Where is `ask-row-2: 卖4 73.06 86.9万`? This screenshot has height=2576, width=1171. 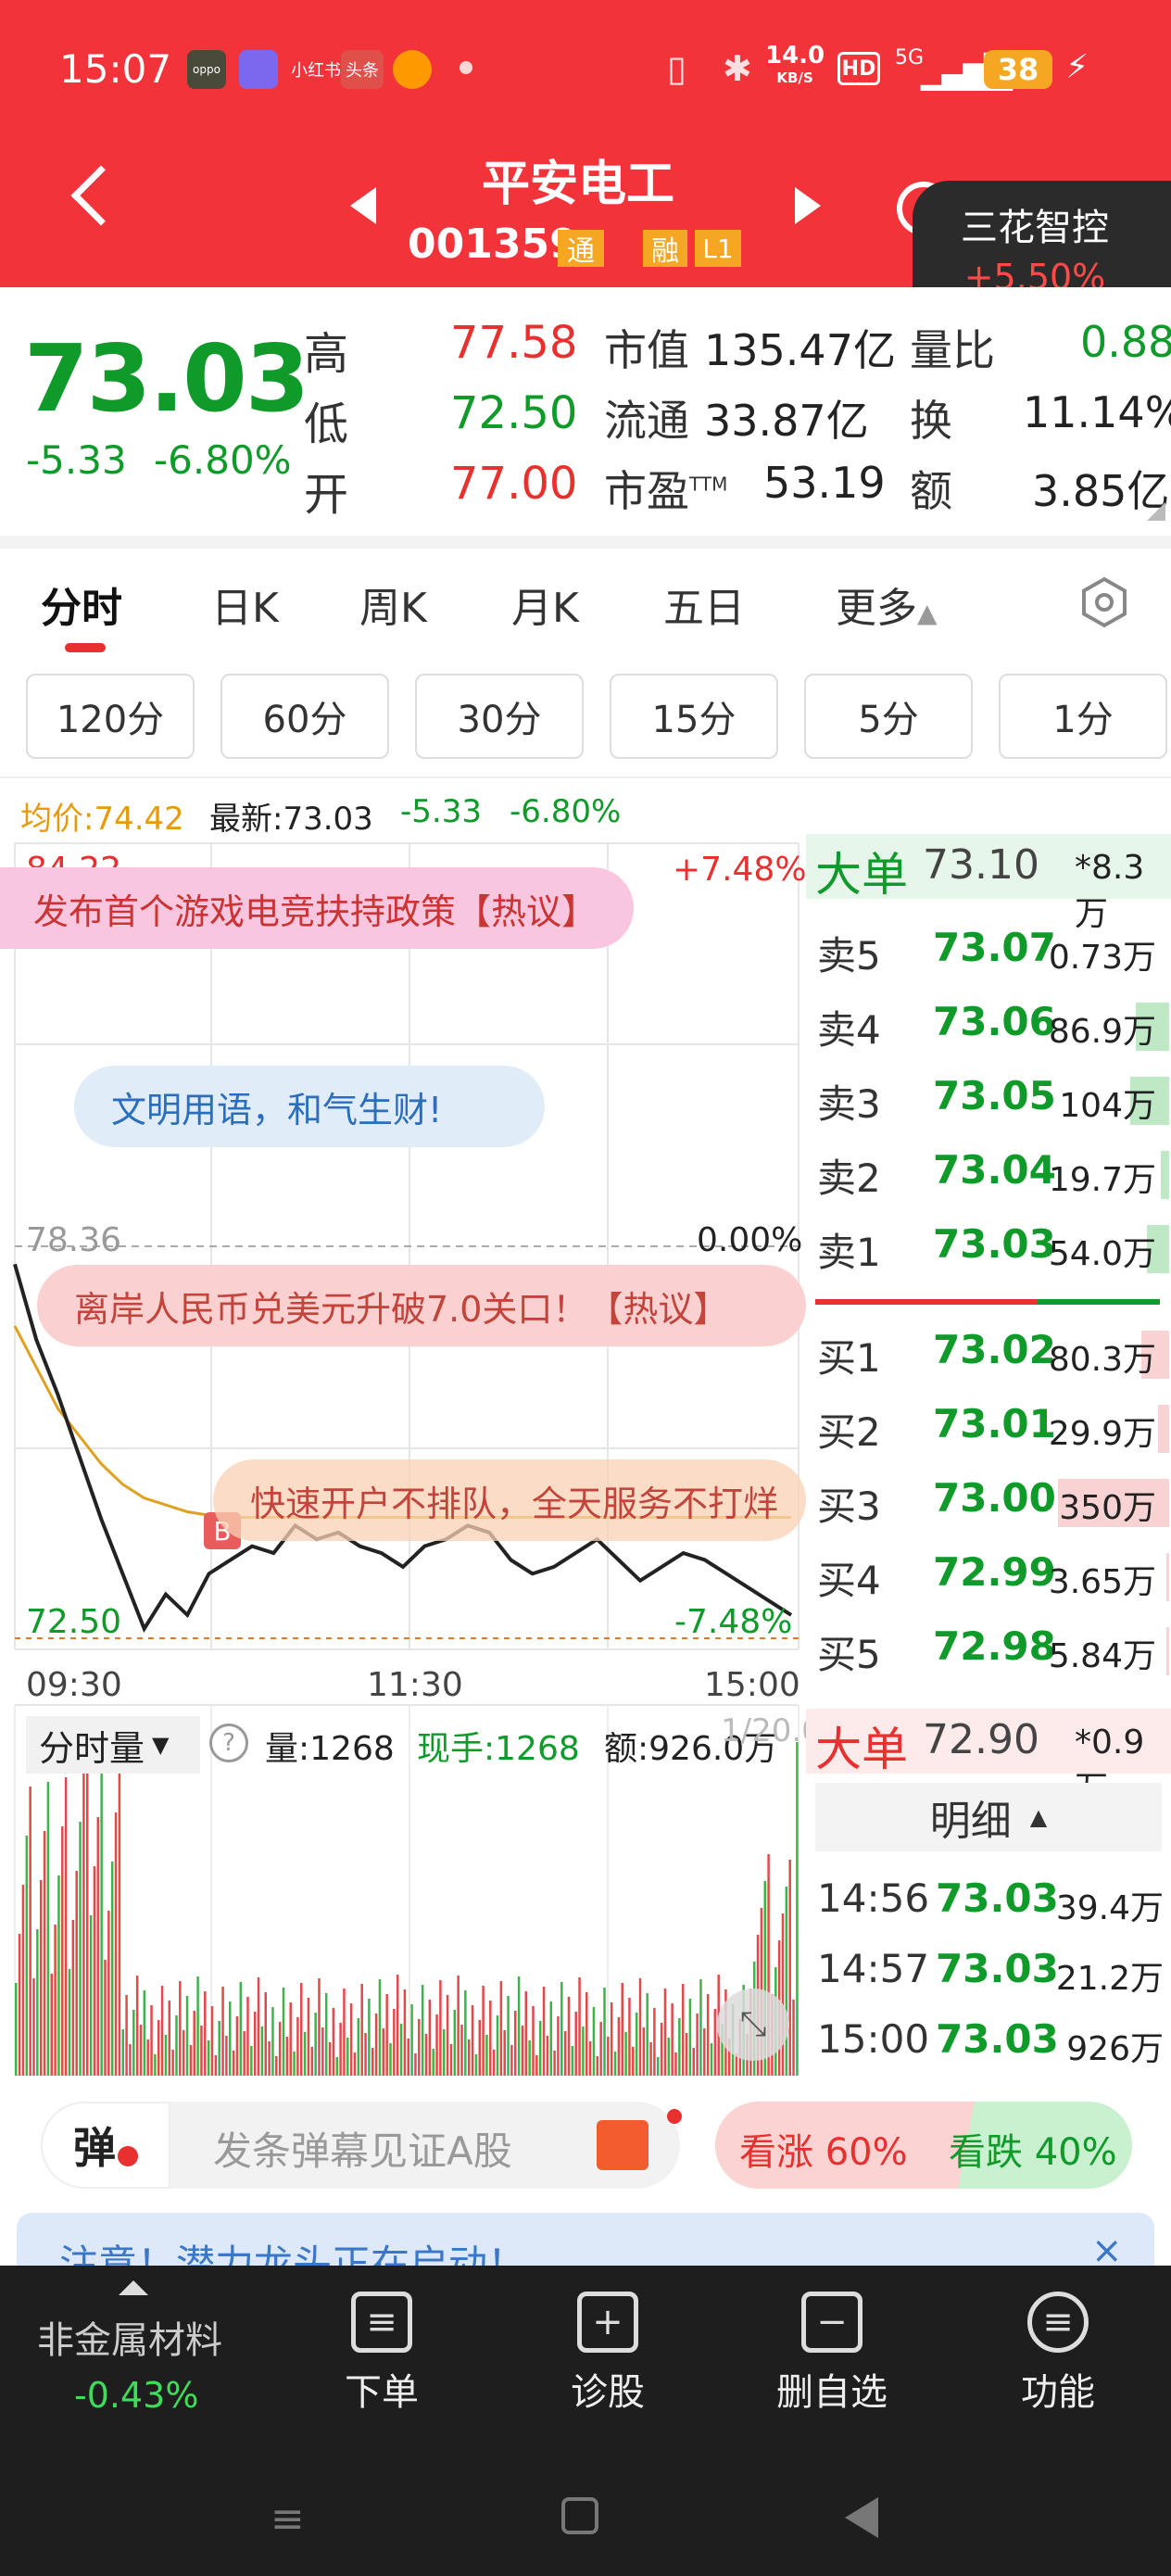
ask-row-2: 卖4 73.06 86.9万 is located at coordinates (993, 1024).